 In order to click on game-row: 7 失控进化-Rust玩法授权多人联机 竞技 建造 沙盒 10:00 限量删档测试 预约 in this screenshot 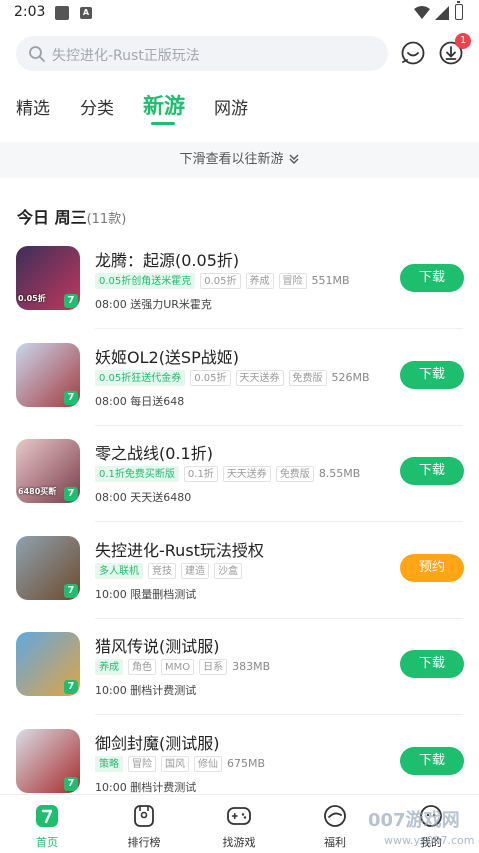, I will do `click(239, 584)`.